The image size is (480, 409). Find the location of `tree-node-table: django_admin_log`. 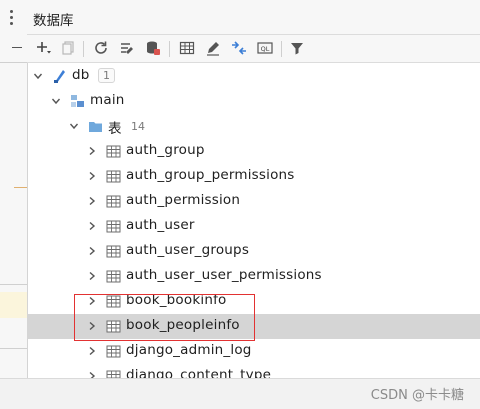

tree-node-table: django_admin_log is located at coordinates (253, 351).